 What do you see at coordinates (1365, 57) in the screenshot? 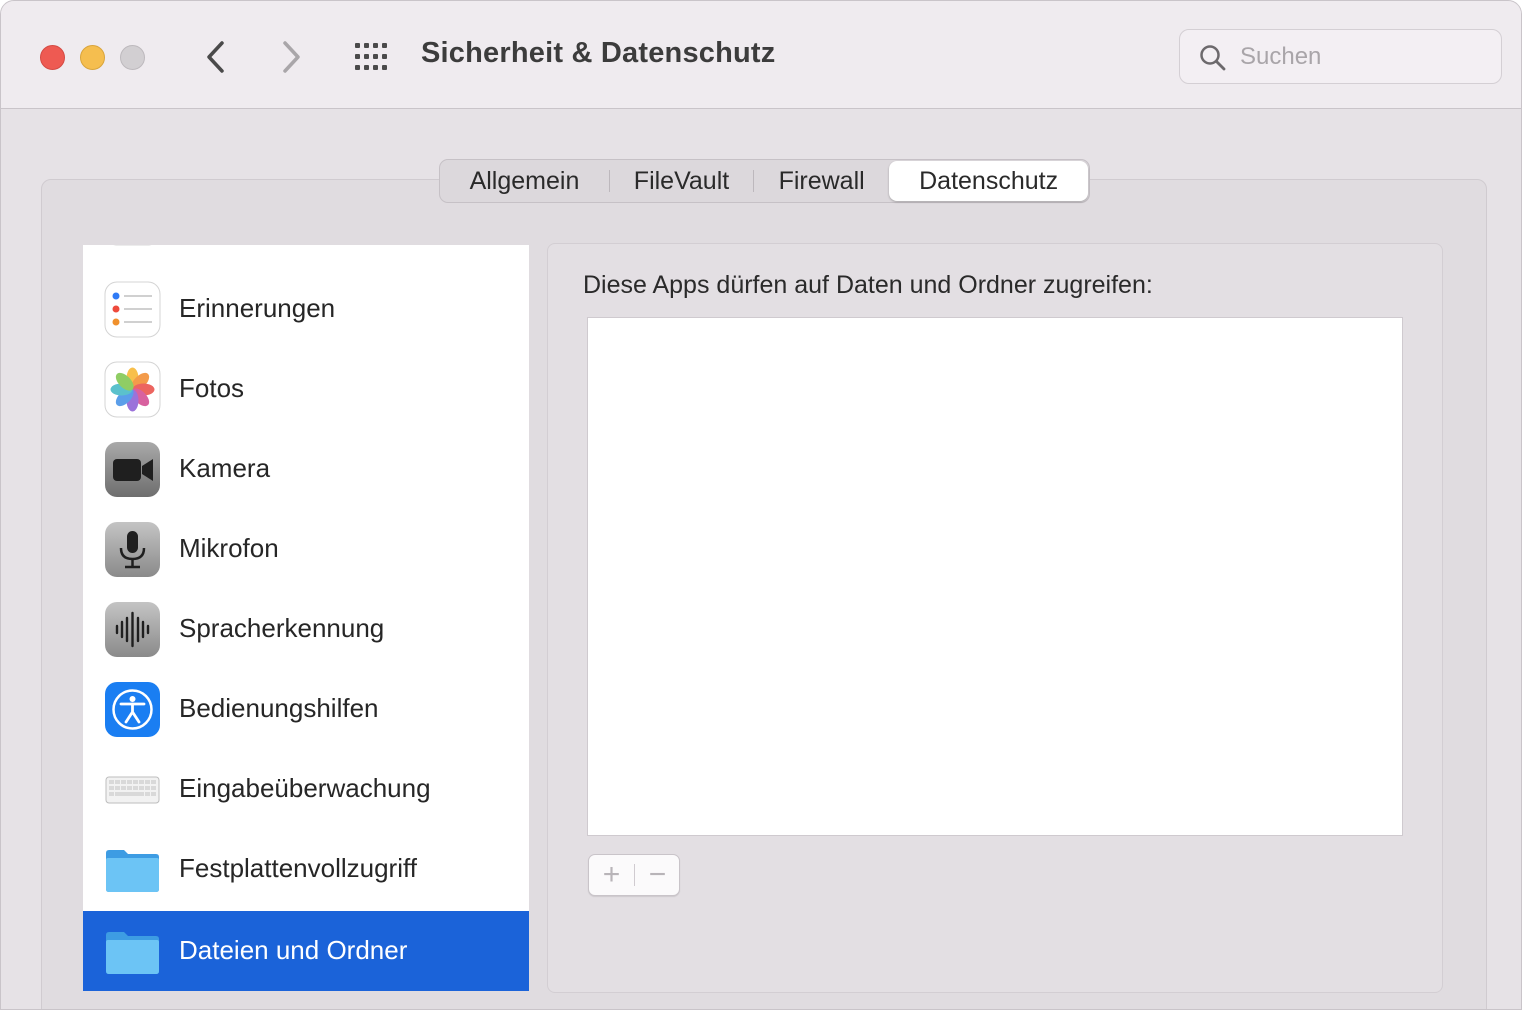
I see `search-input` at bounding box center [1365, 57].